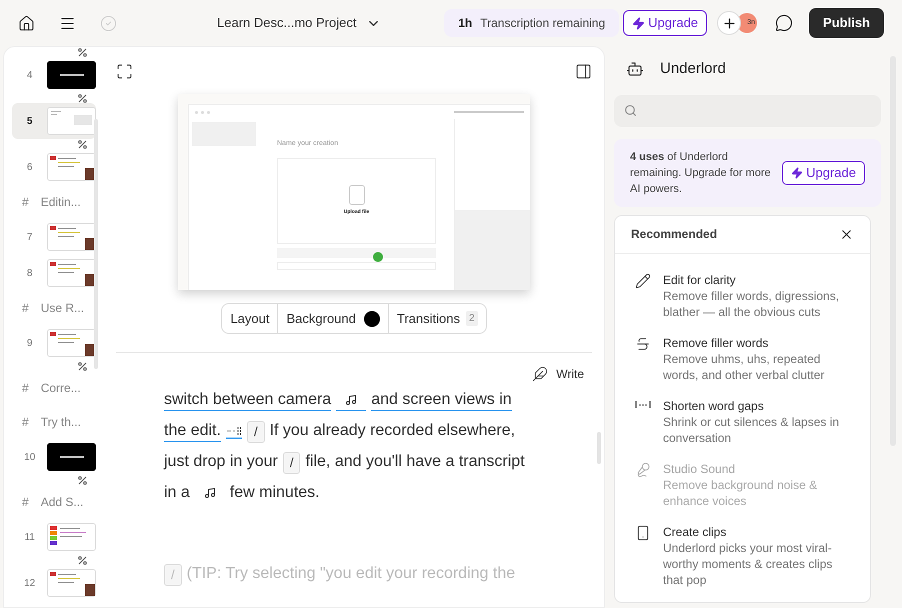 The height and width of the screenshot is (608, 902). Describe the element at coordinates (635, 69) in the screenshot. I see `robot-icon` at that location.